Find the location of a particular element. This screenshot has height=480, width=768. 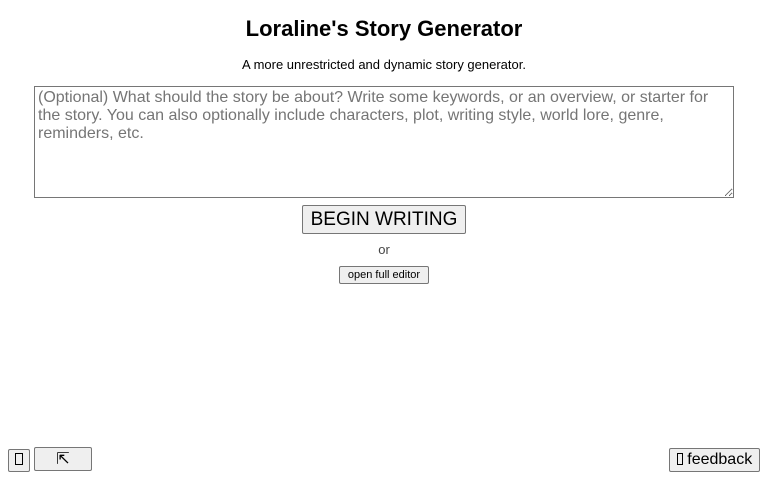

menu-button is located at coordinates (19, 460).